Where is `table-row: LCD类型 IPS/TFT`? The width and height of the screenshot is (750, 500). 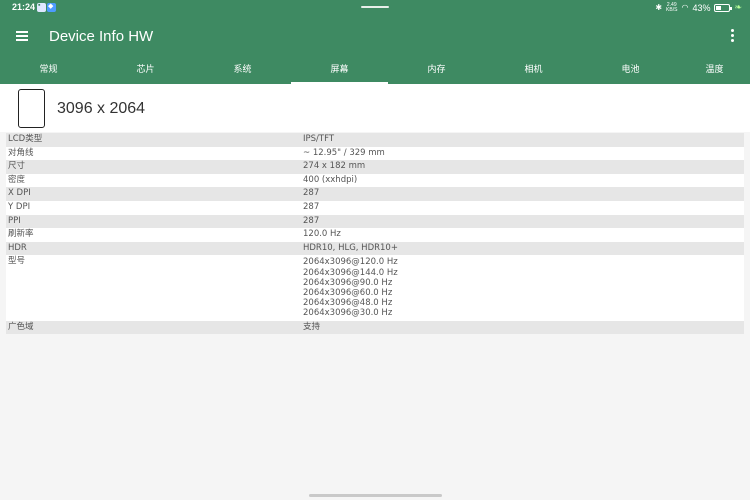
table-row: LCD类型 IPS/TFT is located at coordinates (375, 140).